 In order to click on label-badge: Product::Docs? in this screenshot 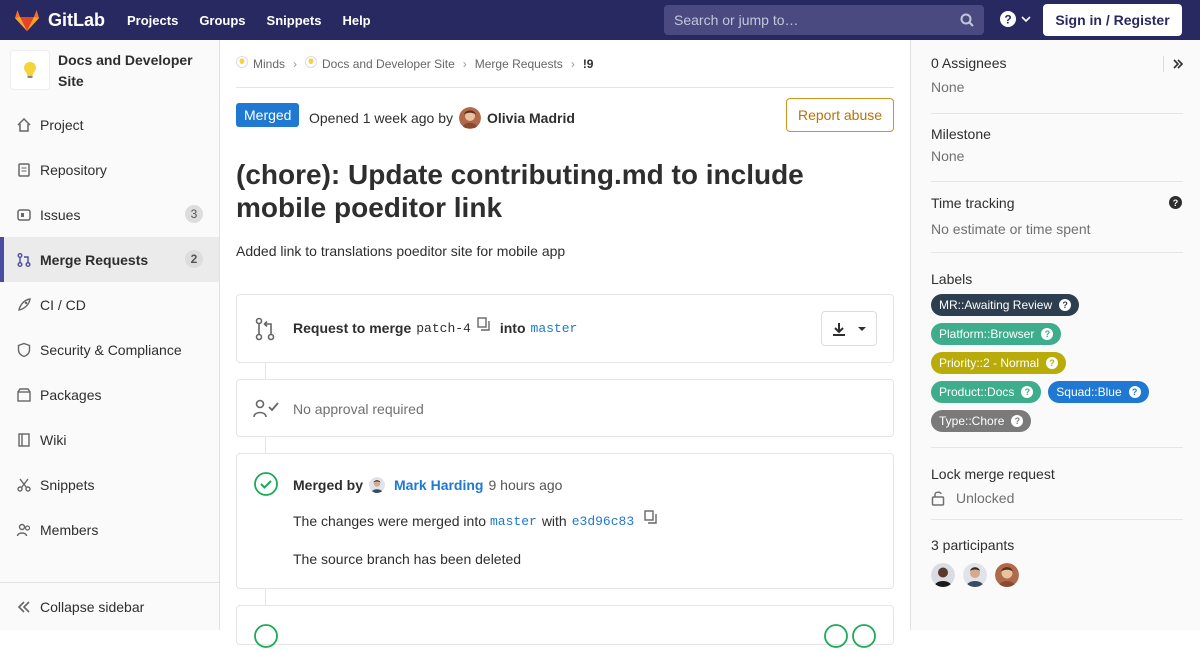, I will do `click(986, 392)`.